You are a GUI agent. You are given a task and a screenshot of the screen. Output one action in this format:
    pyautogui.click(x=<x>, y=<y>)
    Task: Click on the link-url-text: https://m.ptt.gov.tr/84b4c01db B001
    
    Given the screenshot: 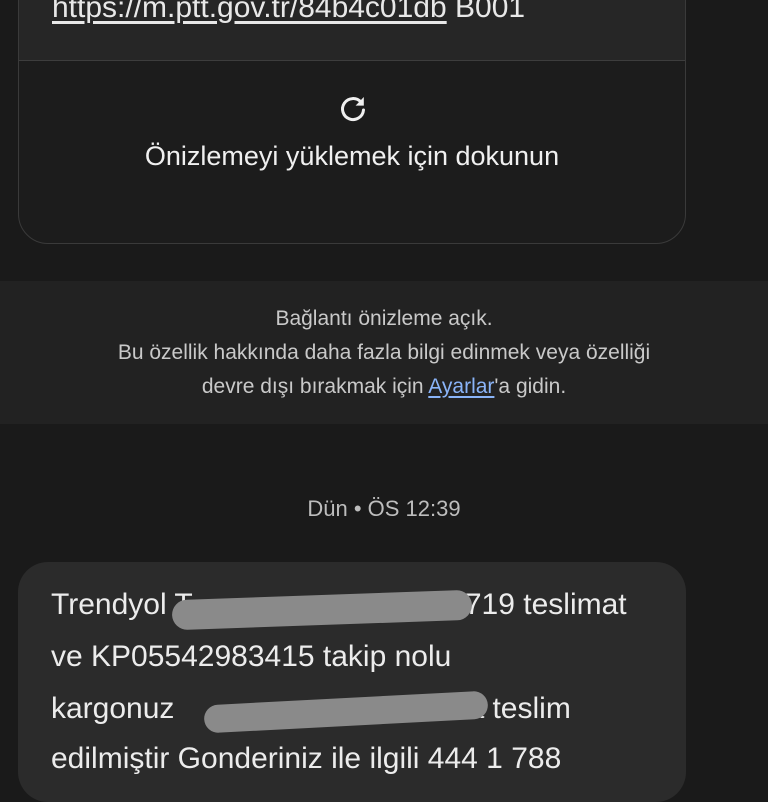 What is the action you would take?
    pyautogui.click(x=288, y=12)
    